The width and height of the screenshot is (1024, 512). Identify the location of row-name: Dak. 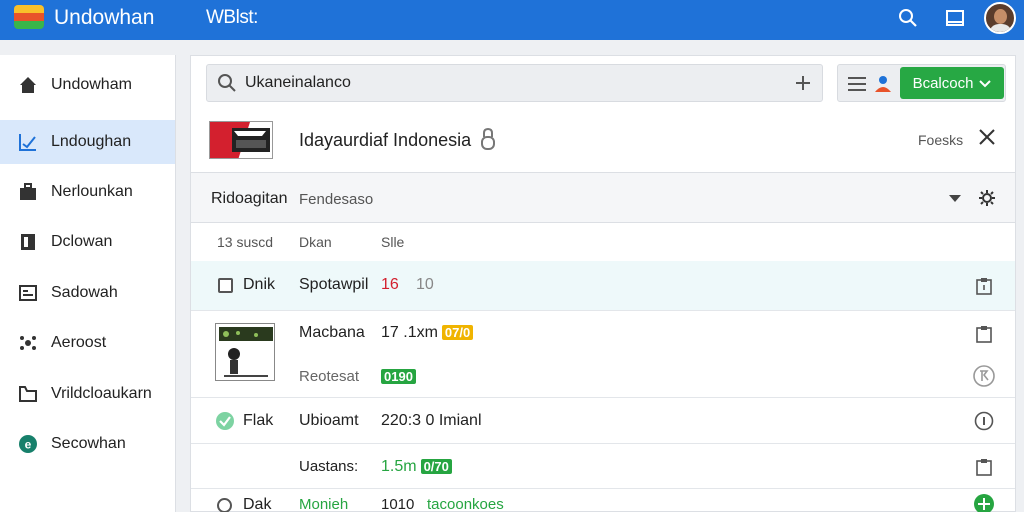
(257, 504).